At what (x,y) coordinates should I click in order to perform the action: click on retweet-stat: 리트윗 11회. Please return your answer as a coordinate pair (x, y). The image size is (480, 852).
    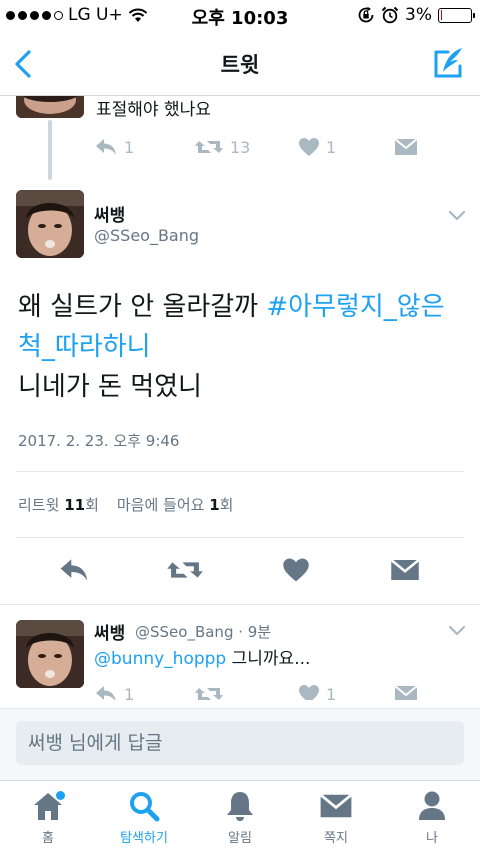
    Looking at the image, I should click on (58, 504).